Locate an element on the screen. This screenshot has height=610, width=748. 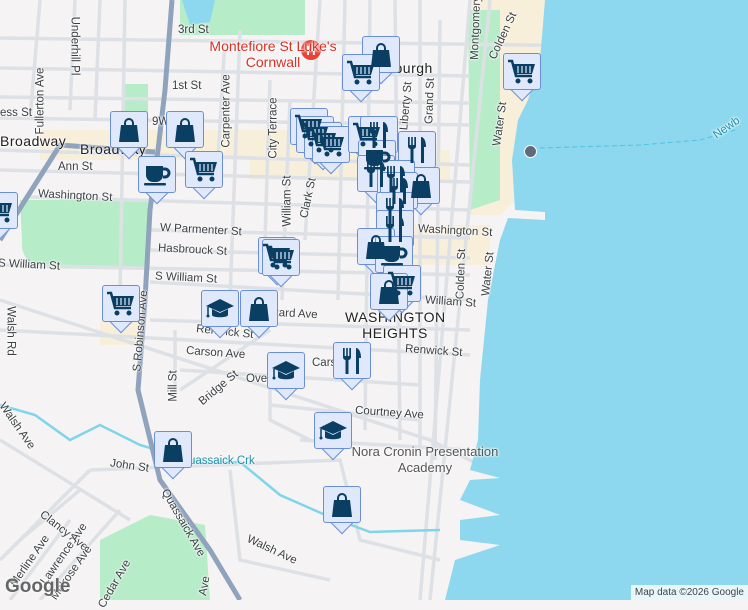
map-attribution: Map data ©2026 Google is located at coordinates (689, 592).